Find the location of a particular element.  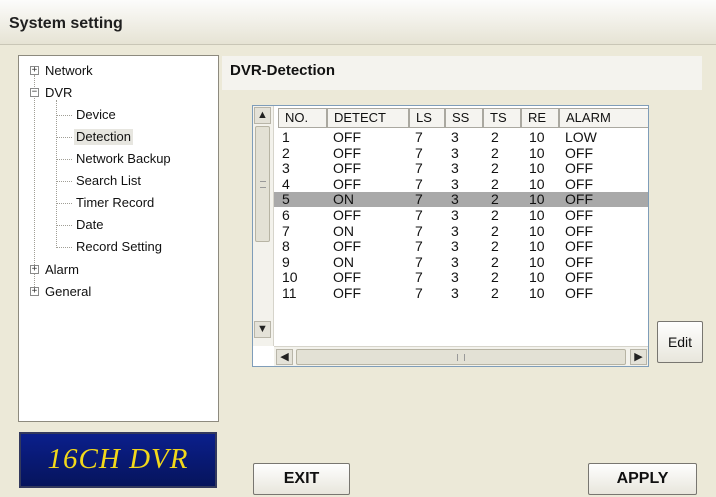

column-header-ts: TS is located at coordinates (502, 118).